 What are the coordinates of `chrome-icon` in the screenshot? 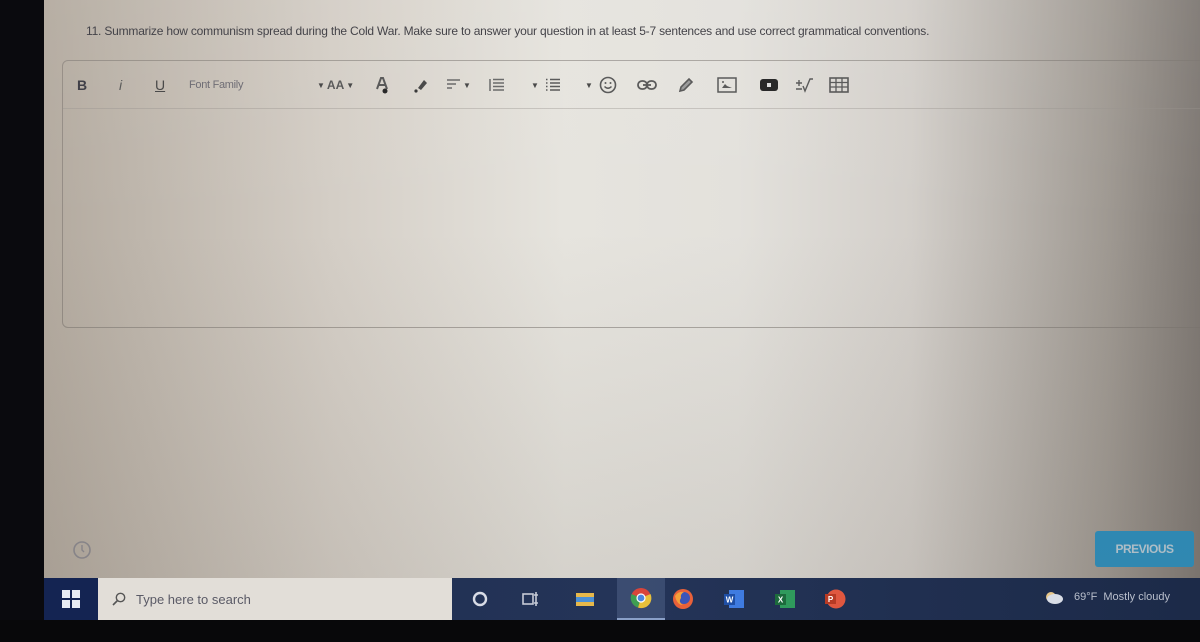 It's located at (641, 598).